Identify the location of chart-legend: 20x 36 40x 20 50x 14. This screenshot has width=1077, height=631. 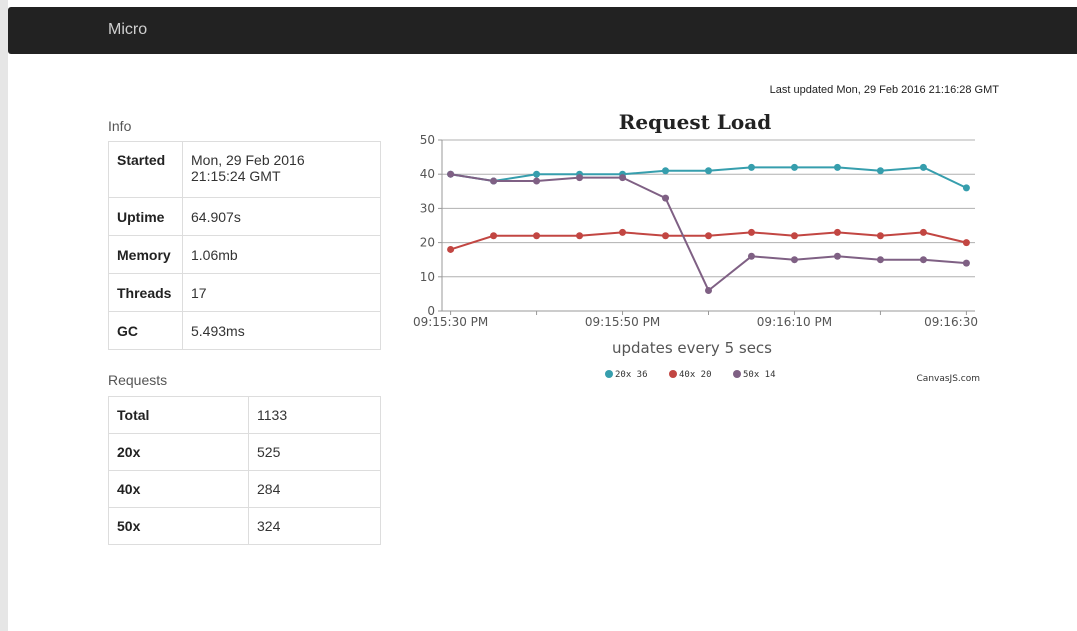
(690, 375).